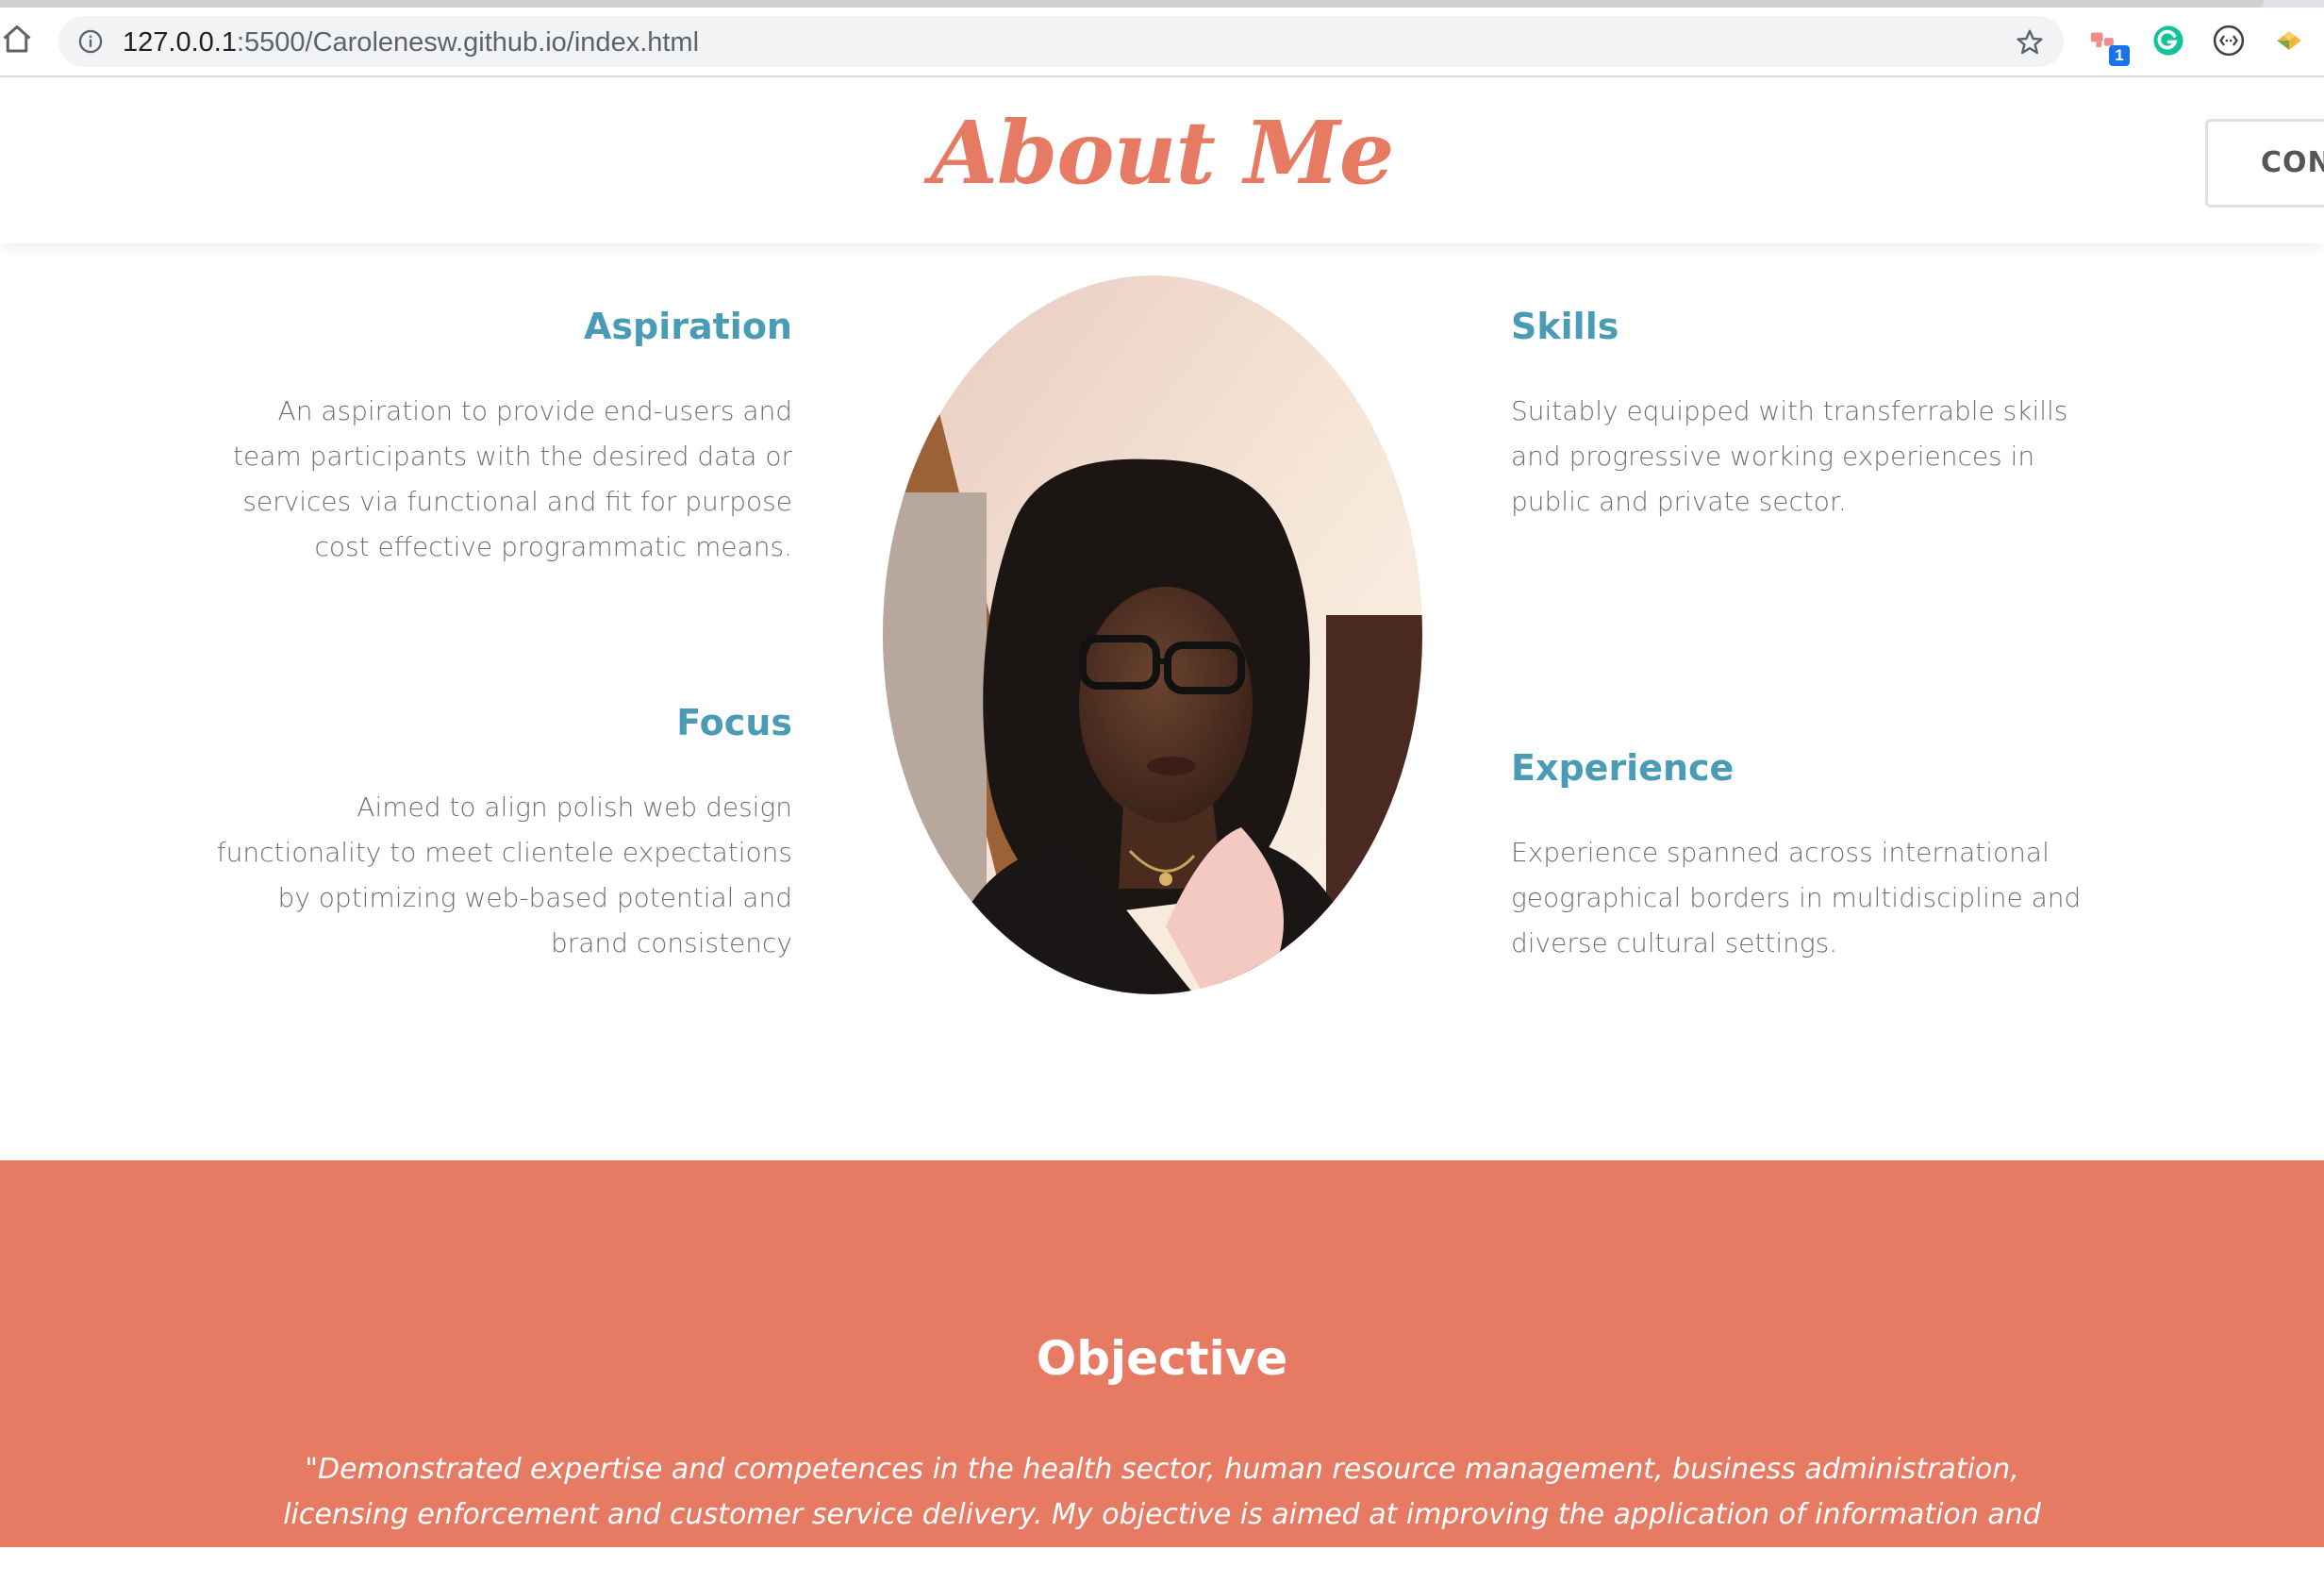  I want to click on objective-title: Objective, so click(1162, 1359).